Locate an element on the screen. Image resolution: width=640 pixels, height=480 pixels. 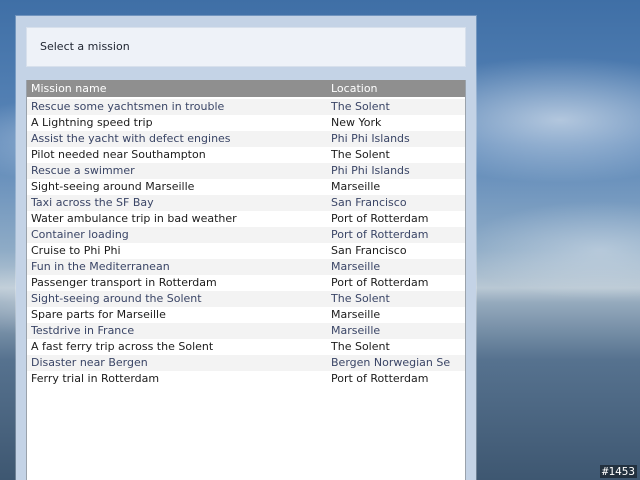
mission-location: New York is located at coordinates (356, 123).